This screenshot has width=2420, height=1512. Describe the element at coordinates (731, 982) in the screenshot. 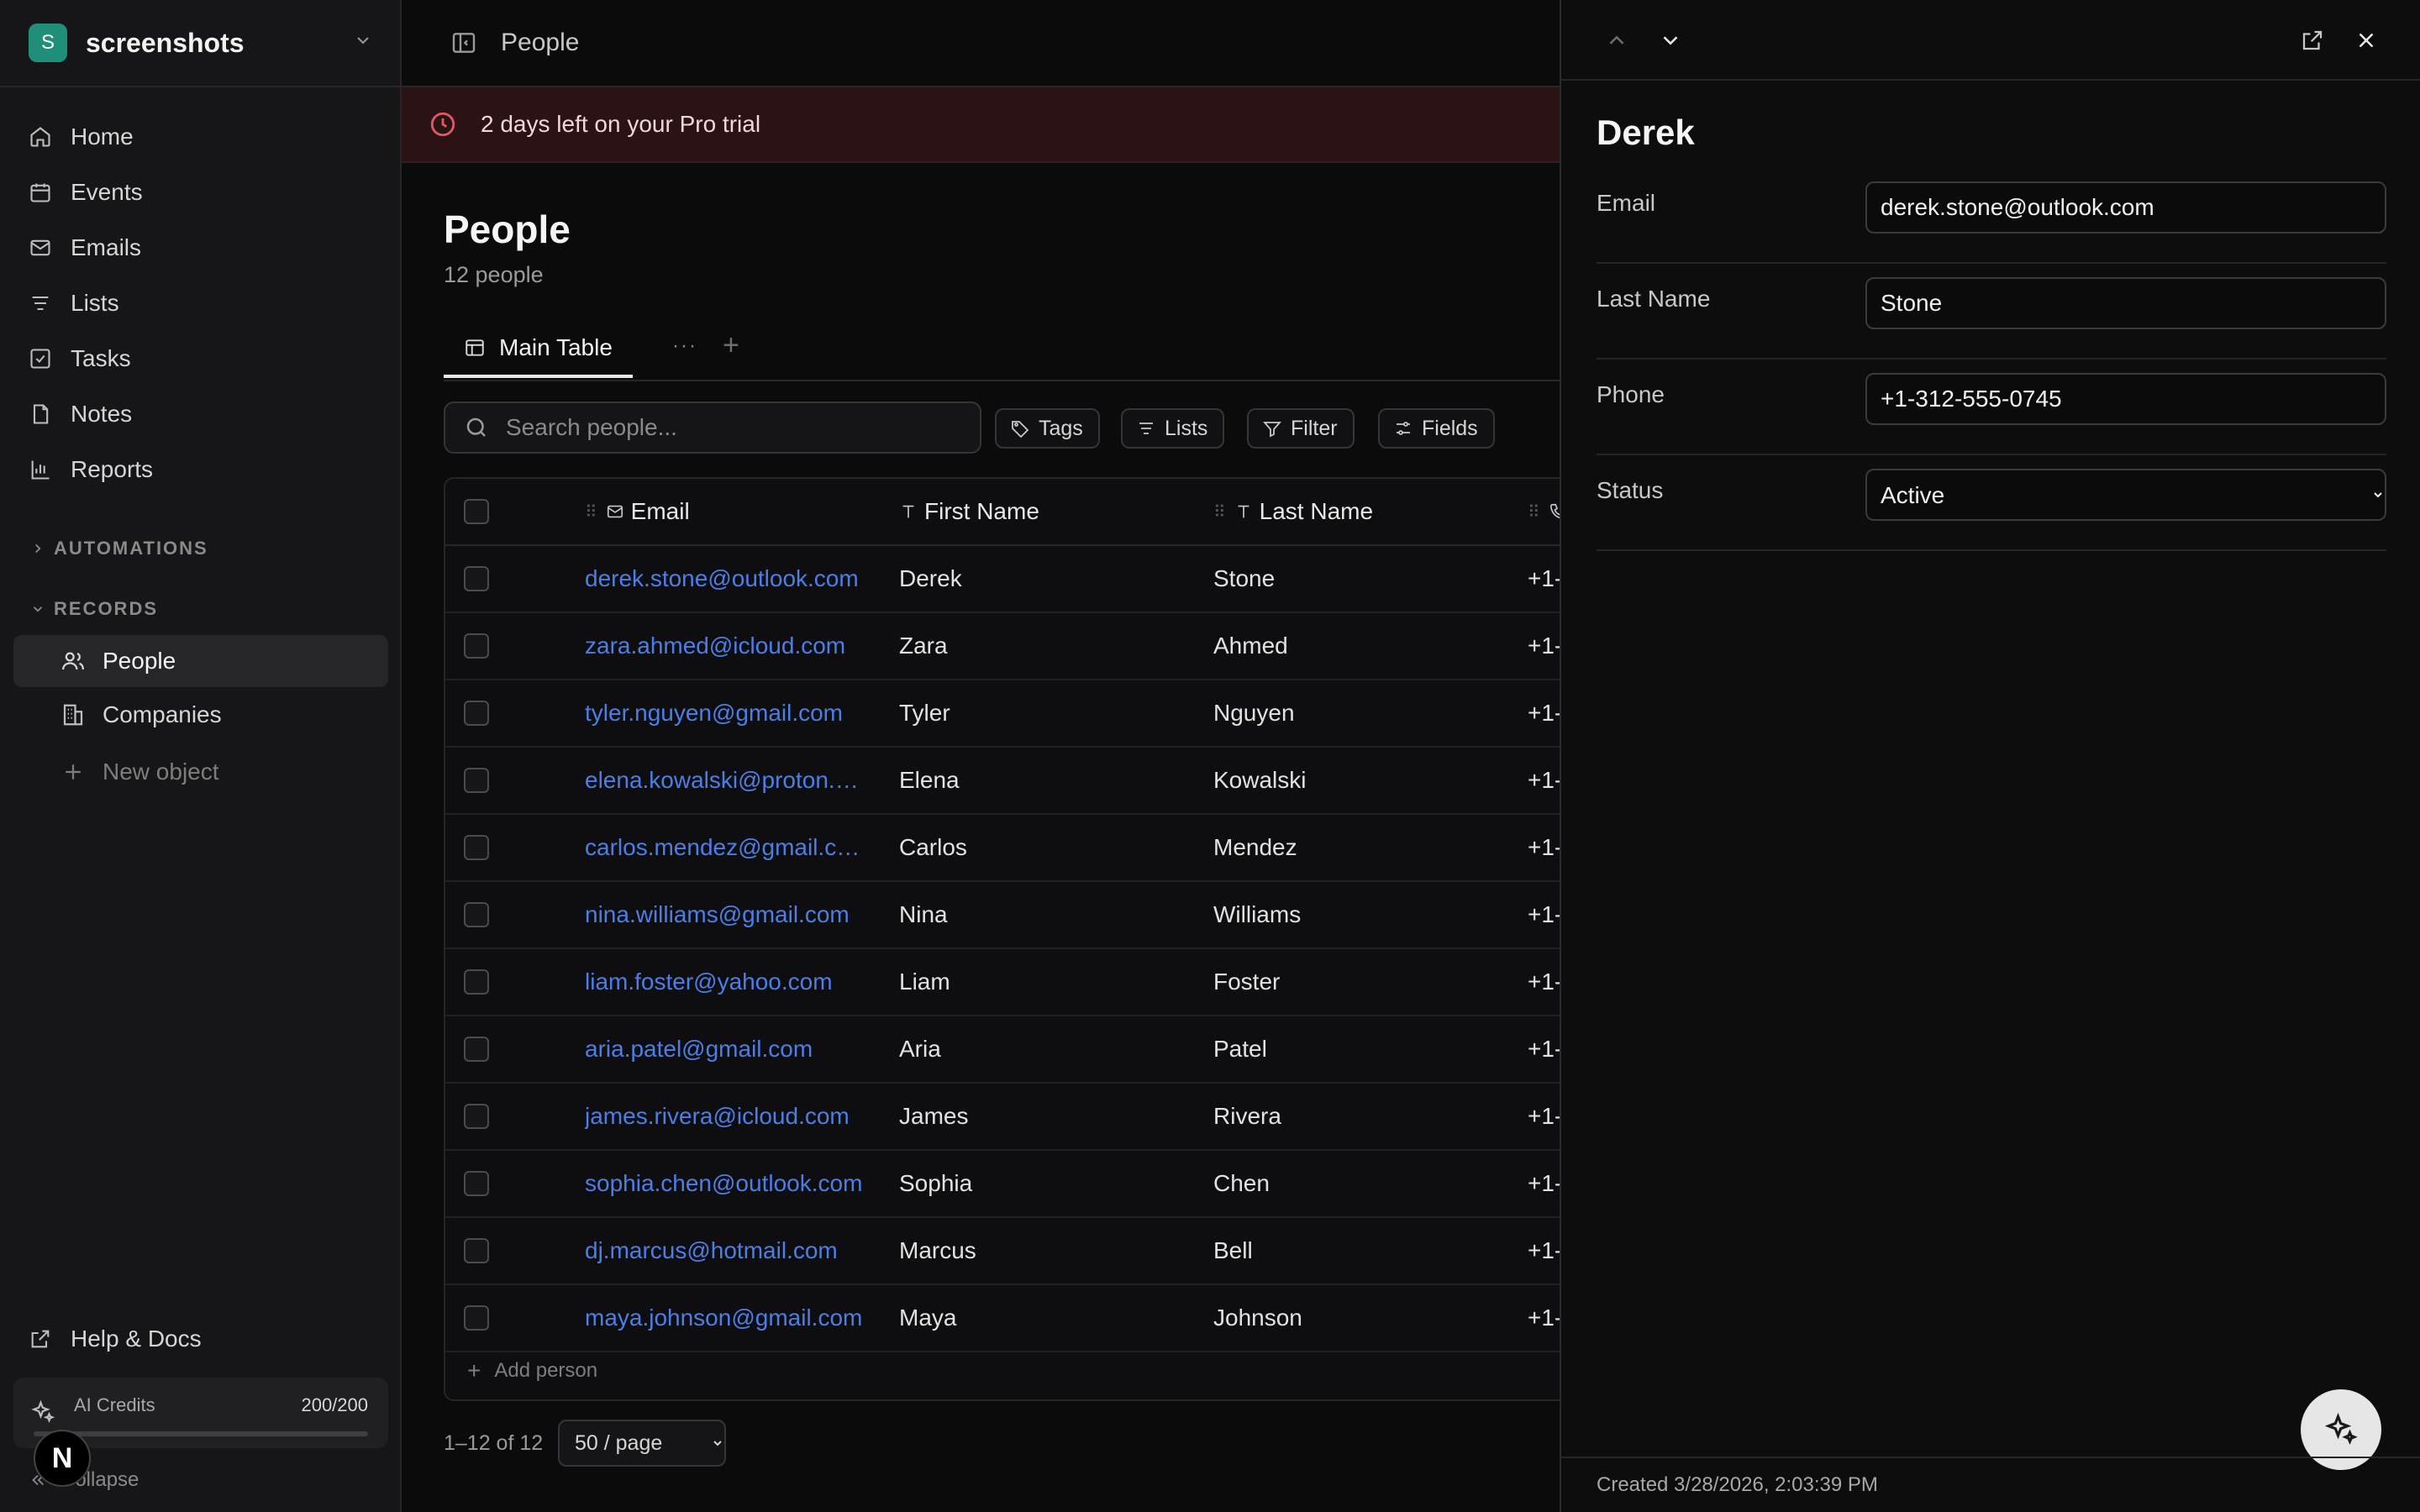

I see `email-link: liam.foster@yahoo.com` at that location.